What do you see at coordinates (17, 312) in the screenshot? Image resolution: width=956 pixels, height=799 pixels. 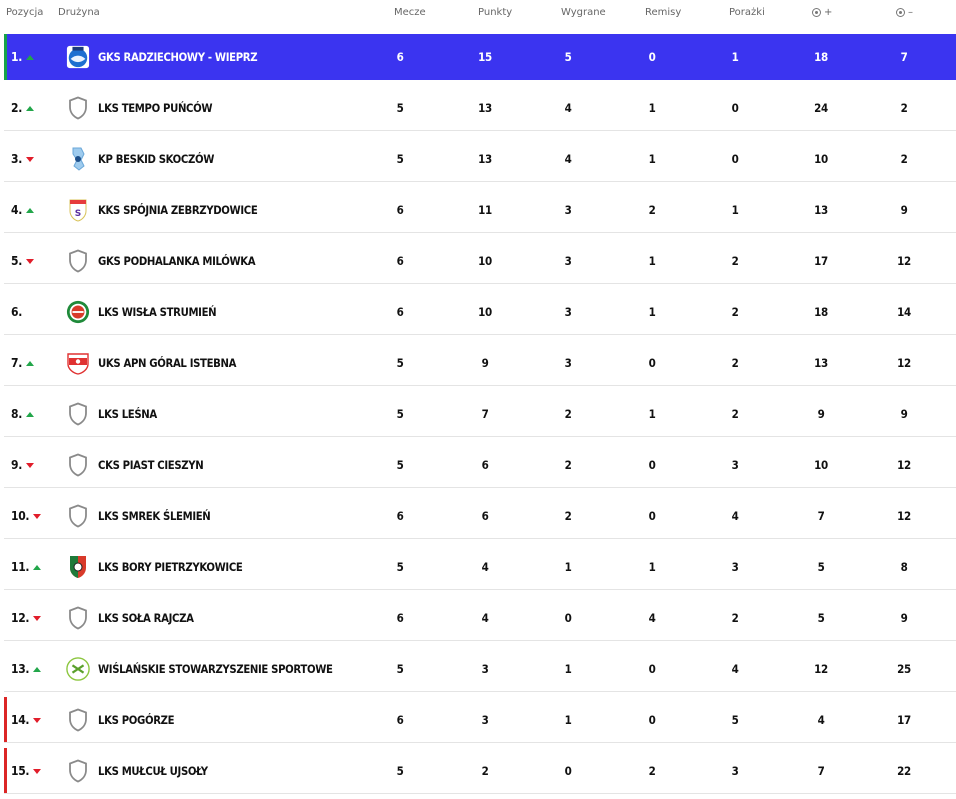 I see `position-number: 6.` at bounding box center [17, 312].